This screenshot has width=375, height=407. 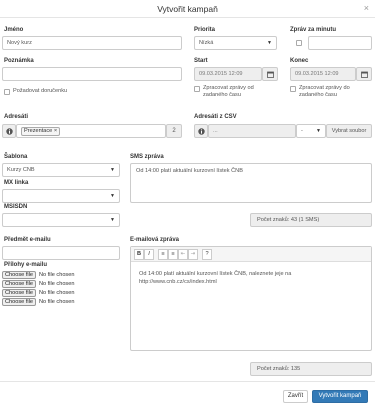 I want to click on delivery-report-label: Požadovat doručenku, so click(x=40, y=91).